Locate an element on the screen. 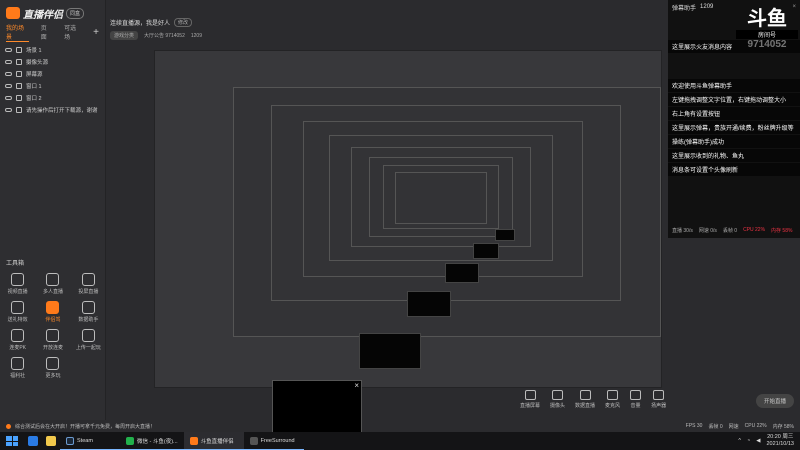 This screenshot has height=450, width=800. close-icon: × is located at coordinates (356, 385).